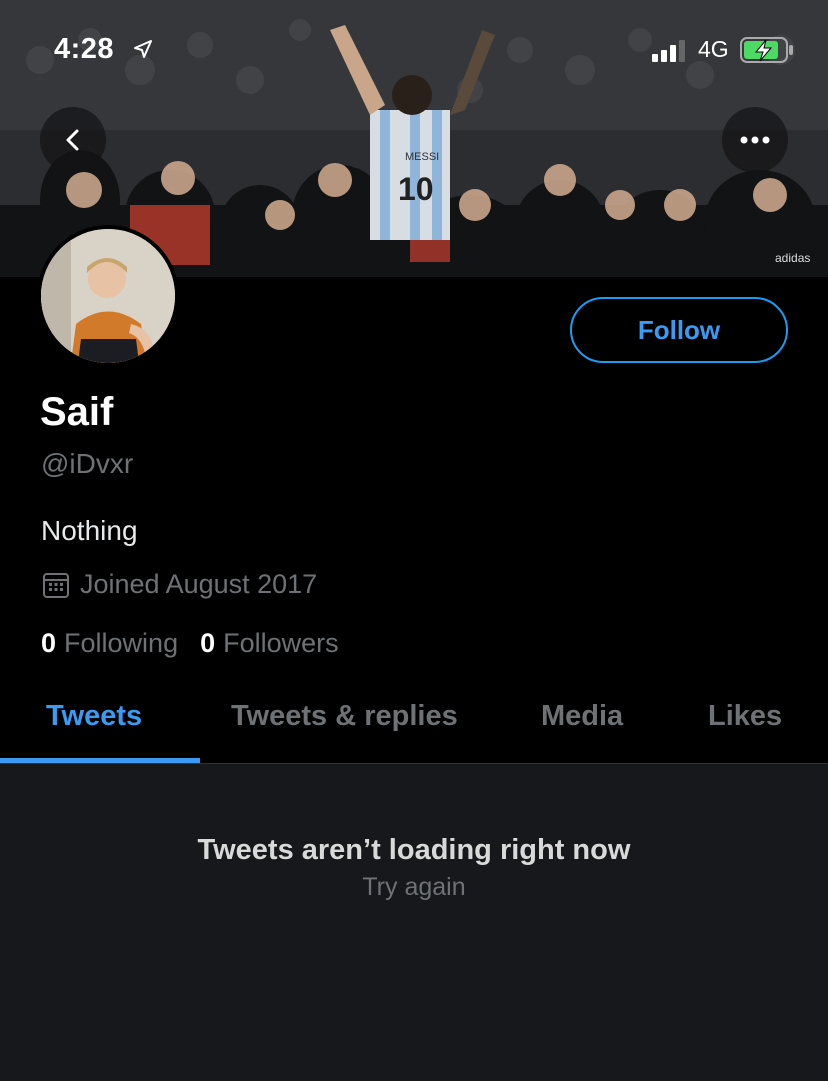  What do you see at coordinates (94, 716) in the screenshot?
I see `tab-tweets: Tweets` at bounding box center [94, 716].